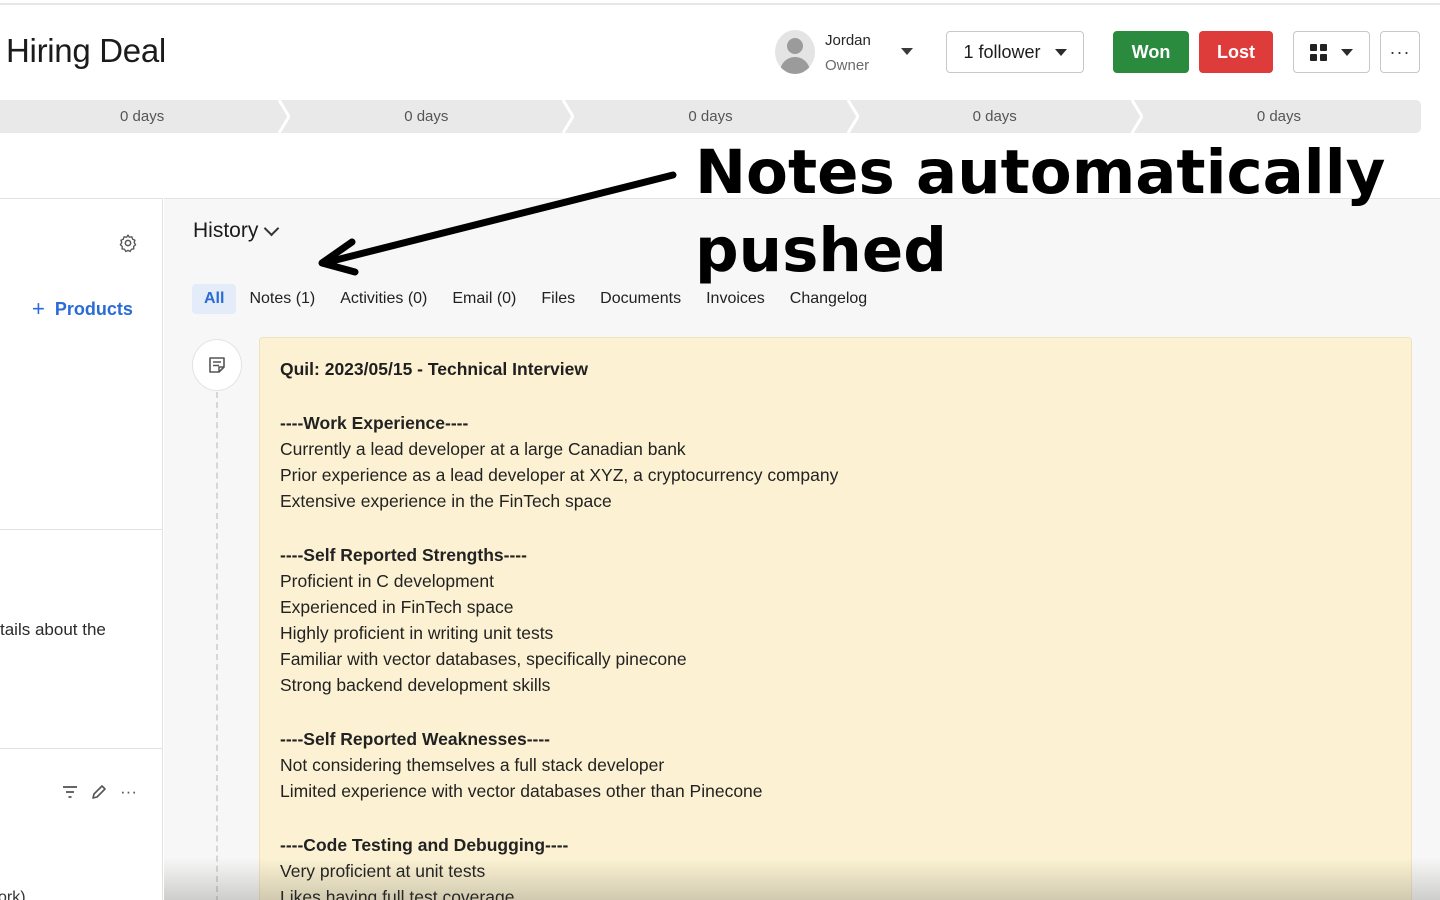 Image resolution: width=1440 pixels, height=900 pixels. I want to click on grid-icon, so click(1318, 52).